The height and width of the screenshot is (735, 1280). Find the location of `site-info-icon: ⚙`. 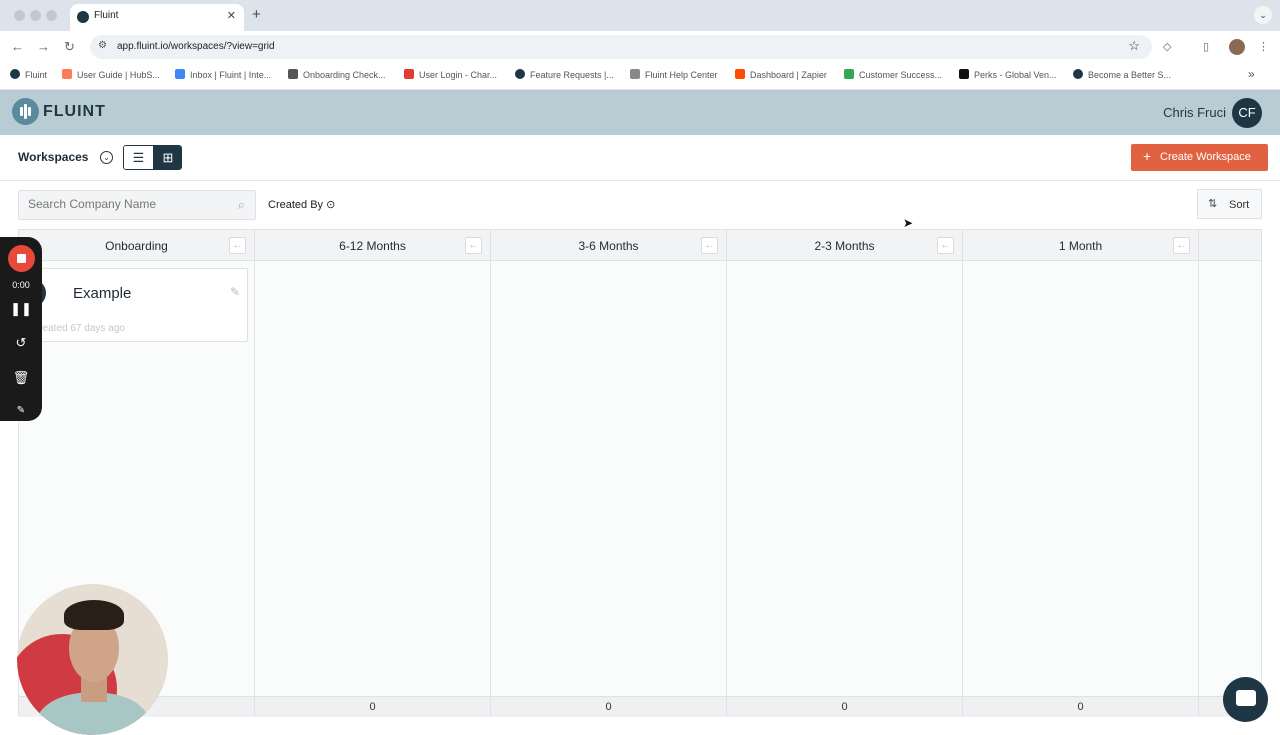

site-info-icon: ⚙ is located at coordinates (102, 45).